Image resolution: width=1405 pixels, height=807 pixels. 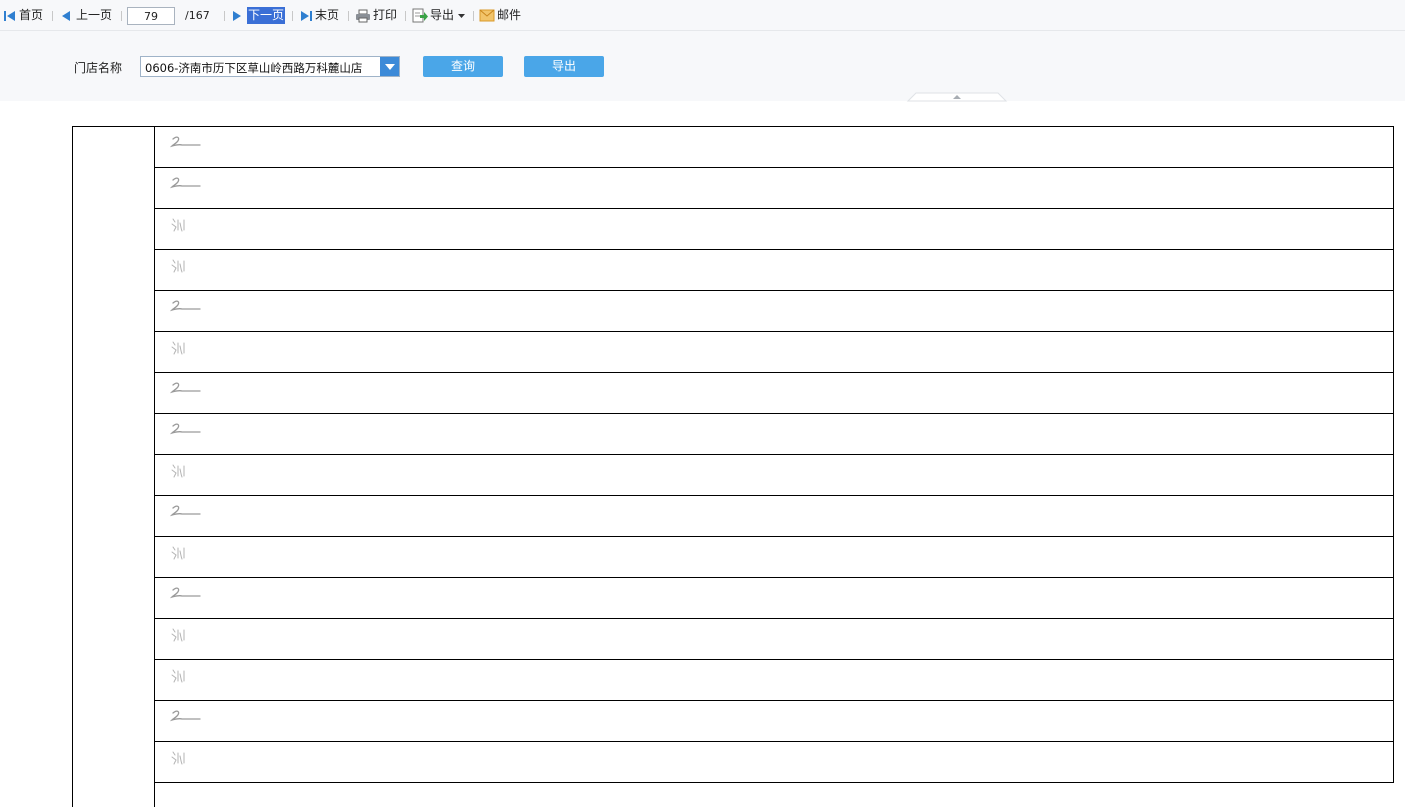 I want to click on export-label: 导出, so click(x=442, y=15).